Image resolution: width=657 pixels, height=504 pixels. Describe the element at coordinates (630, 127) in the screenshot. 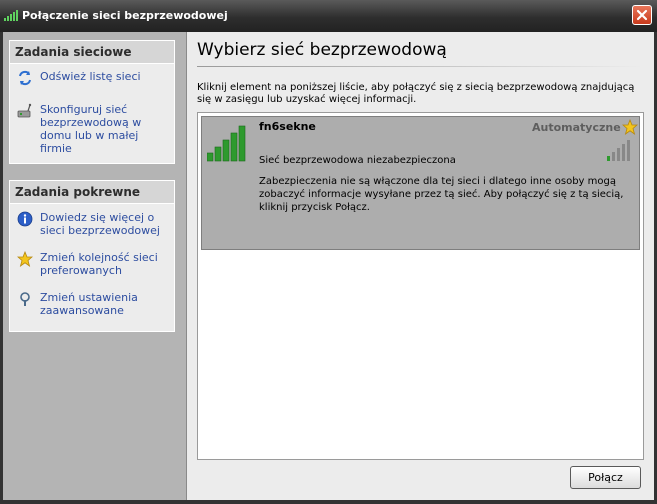

I see `preferred-star-icon` at that location.